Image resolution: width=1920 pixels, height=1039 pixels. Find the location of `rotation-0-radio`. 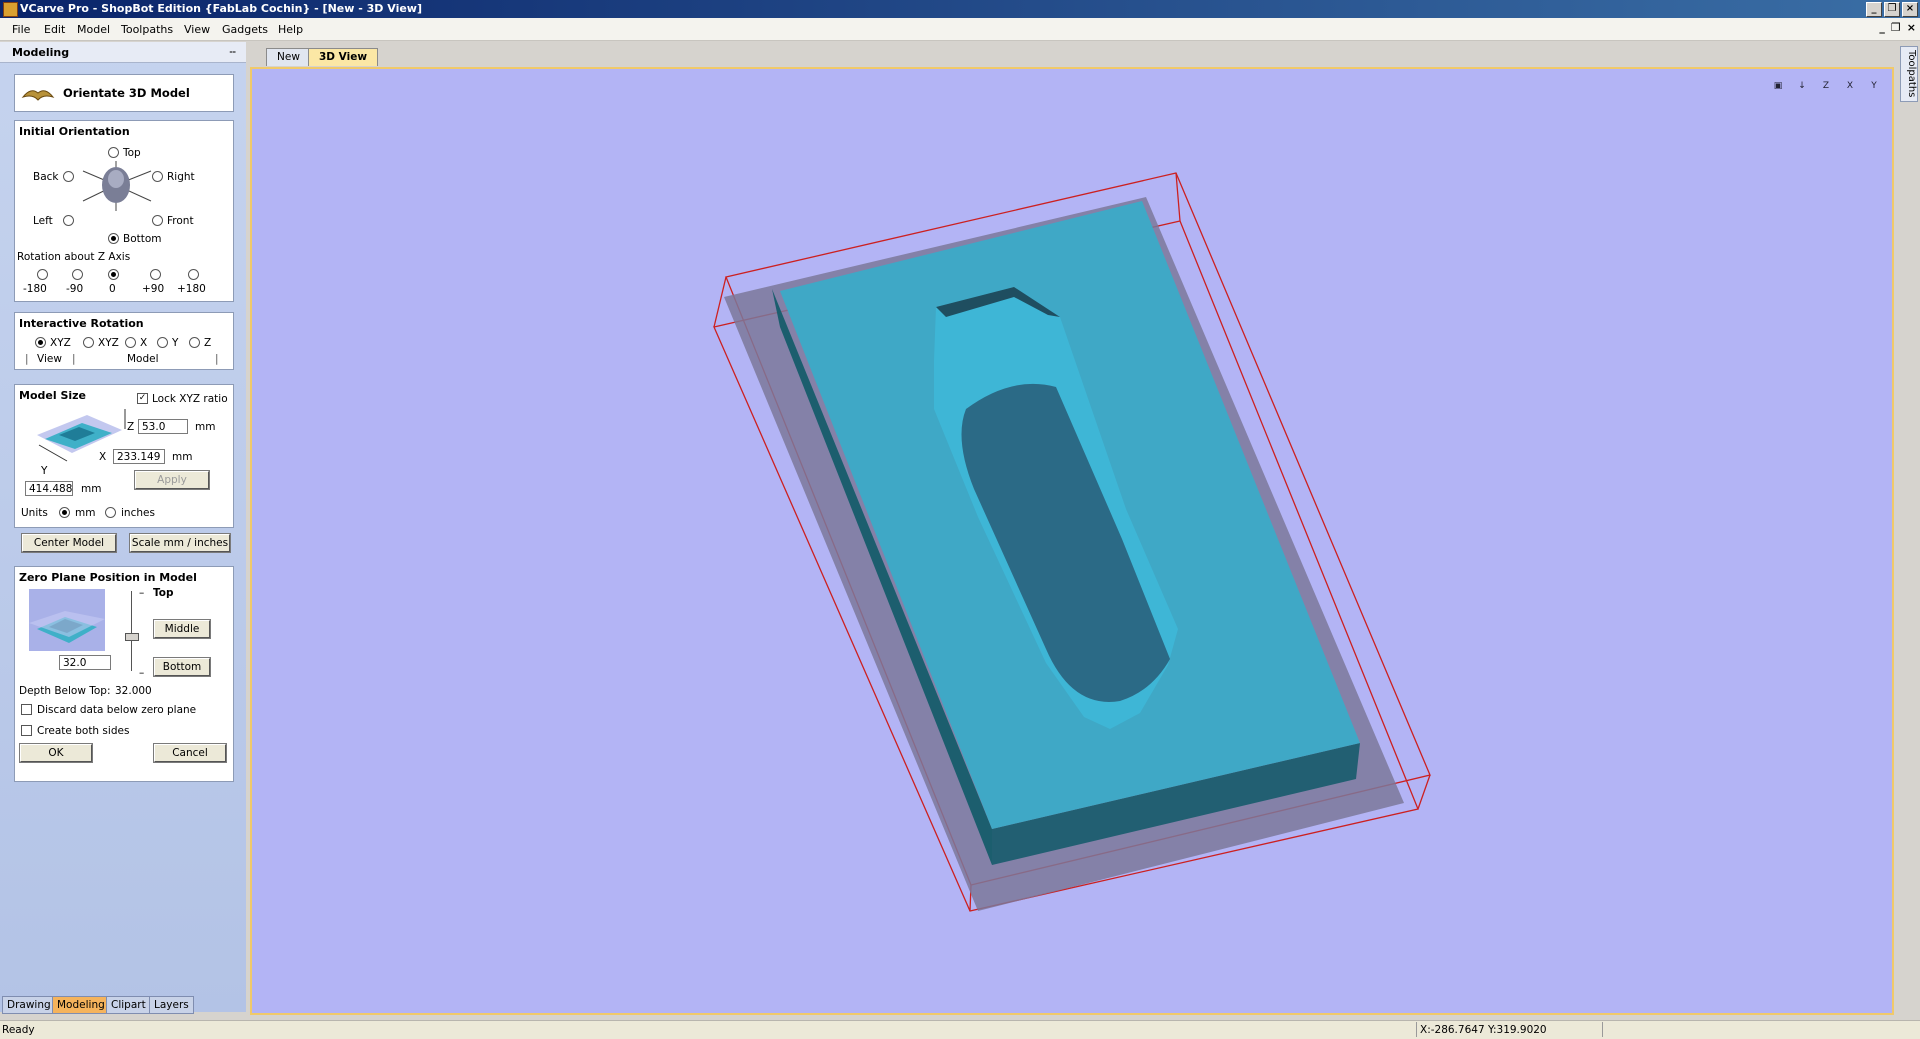

rotation-0-radio is located at coordinates (113, 274).